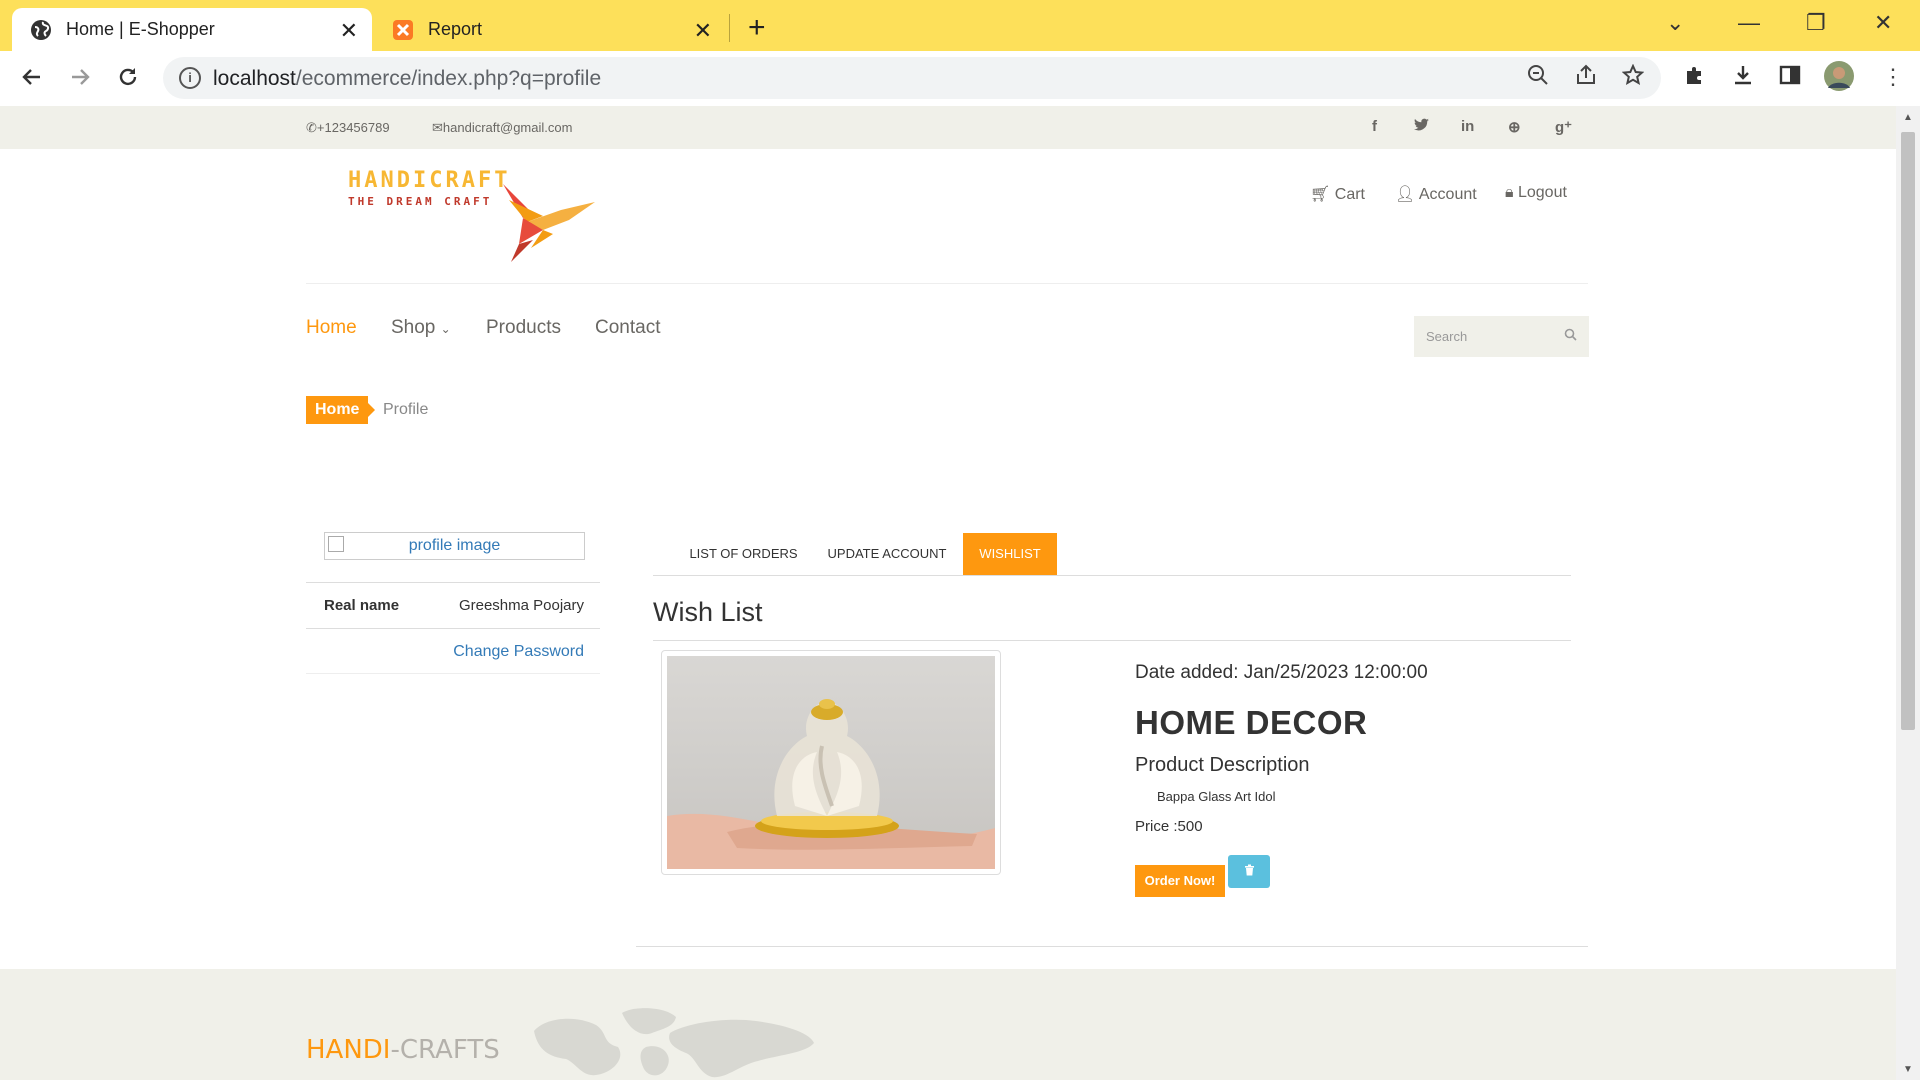 The width and height of the screenshot is (1920, 1080). Describe the element at coordinates (455, 29) in the screenshot. I see `tab-title: Report` at that location.